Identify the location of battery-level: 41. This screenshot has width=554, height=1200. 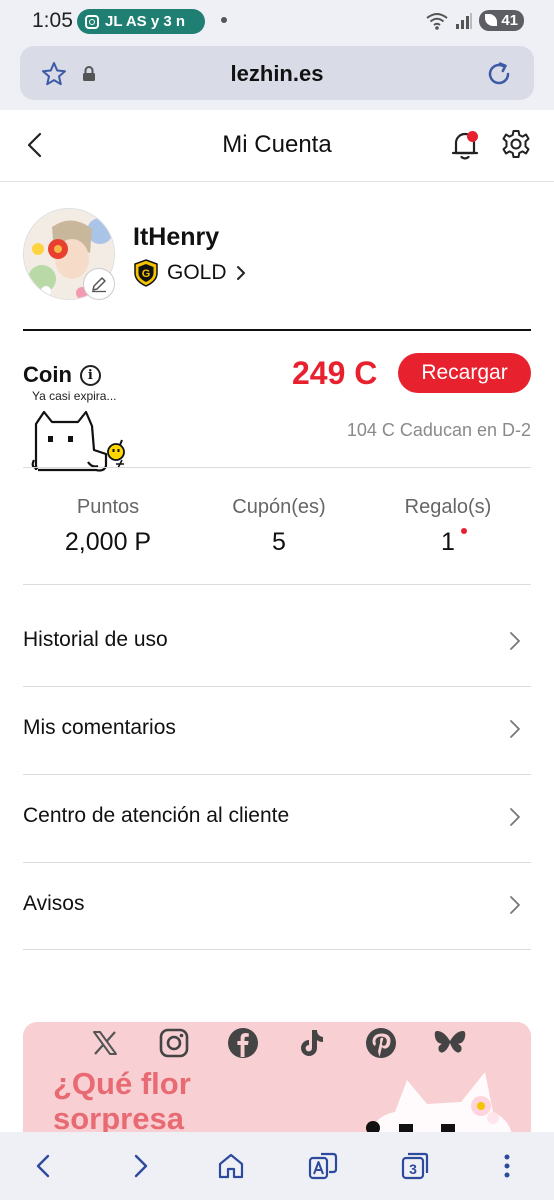
(509, 20).